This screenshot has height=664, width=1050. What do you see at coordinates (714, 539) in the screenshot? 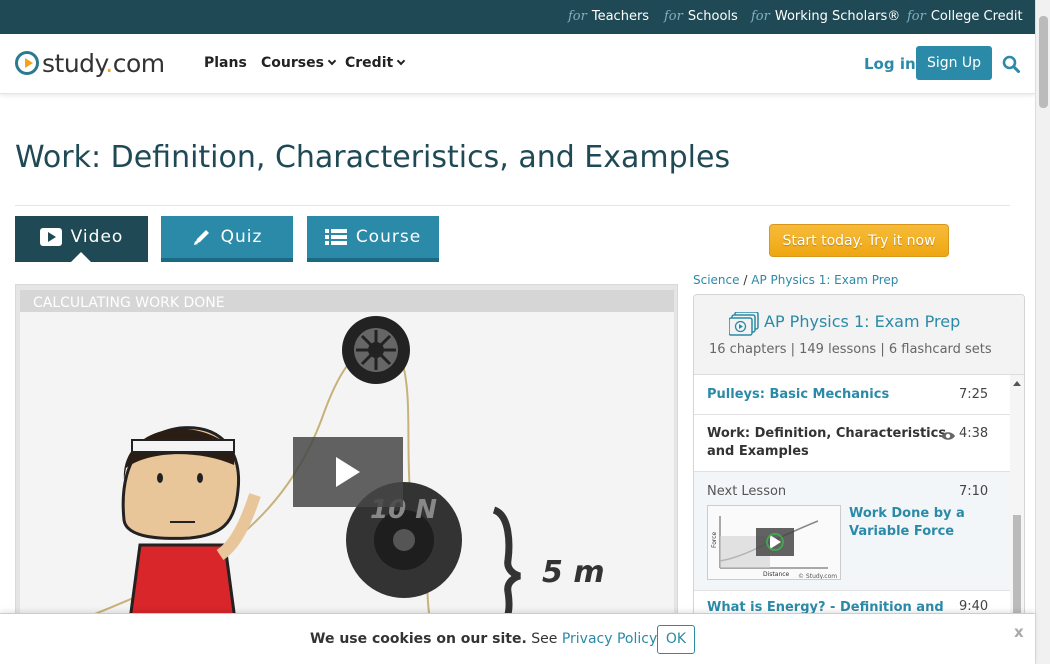
I see `svg-text: Force` at bounding box center [714, 539].